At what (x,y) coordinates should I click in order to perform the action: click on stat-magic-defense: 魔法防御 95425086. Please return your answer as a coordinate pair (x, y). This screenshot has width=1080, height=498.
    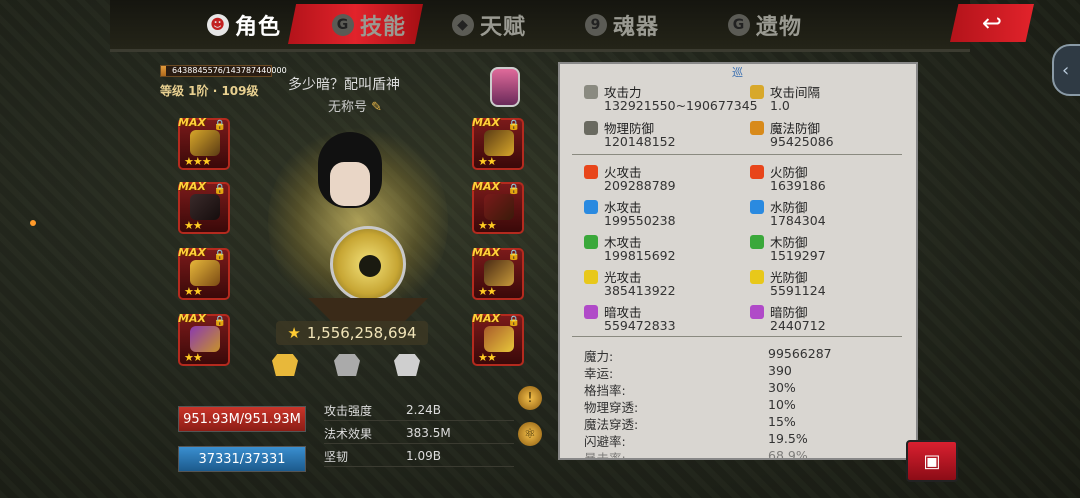
    Looking at the image, I should click on (831, 136).